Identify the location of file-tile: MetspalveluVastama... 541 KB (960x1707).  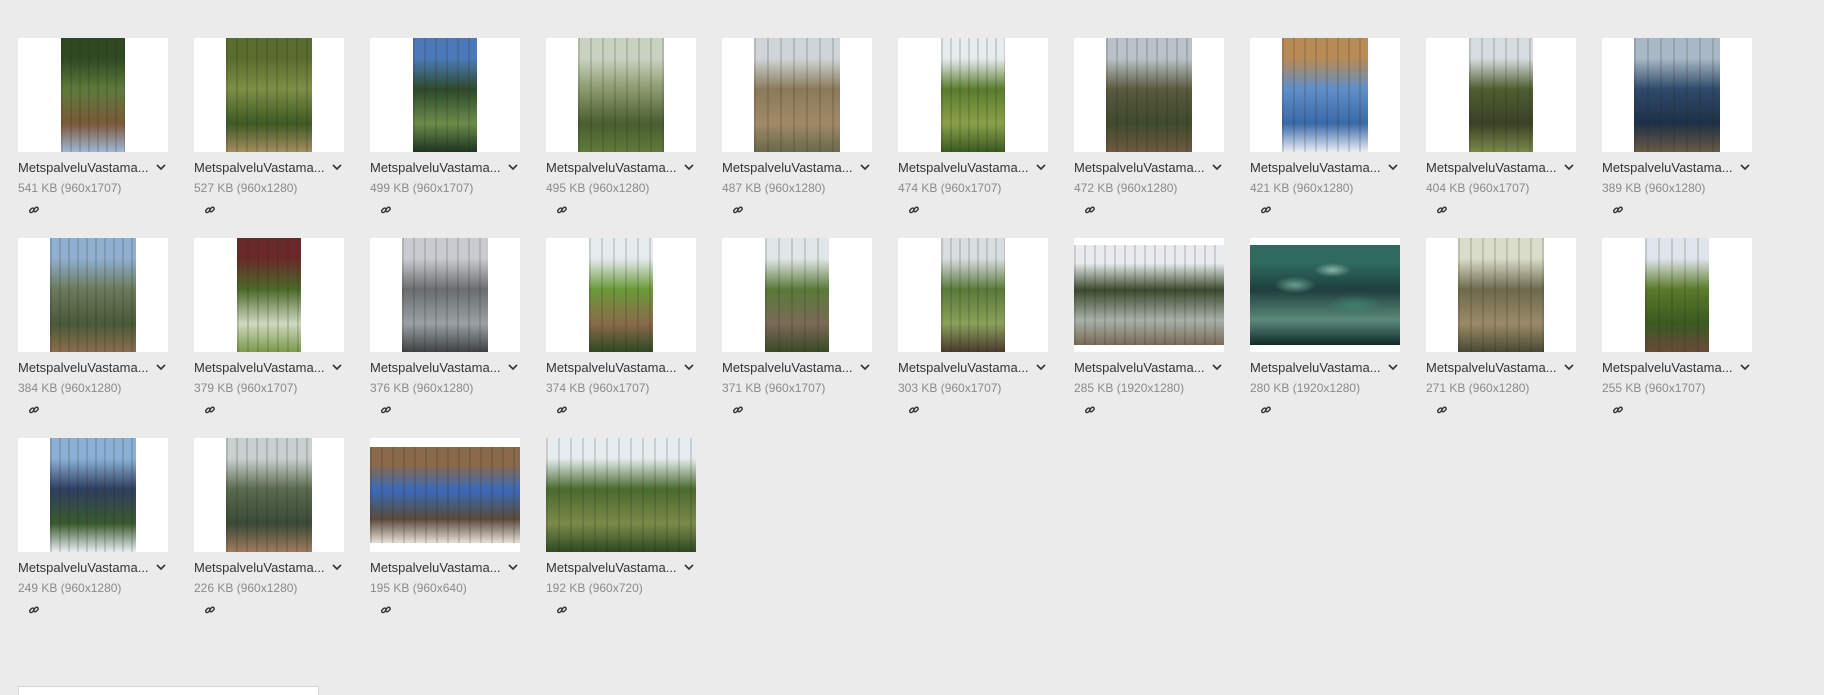
(93, 138).